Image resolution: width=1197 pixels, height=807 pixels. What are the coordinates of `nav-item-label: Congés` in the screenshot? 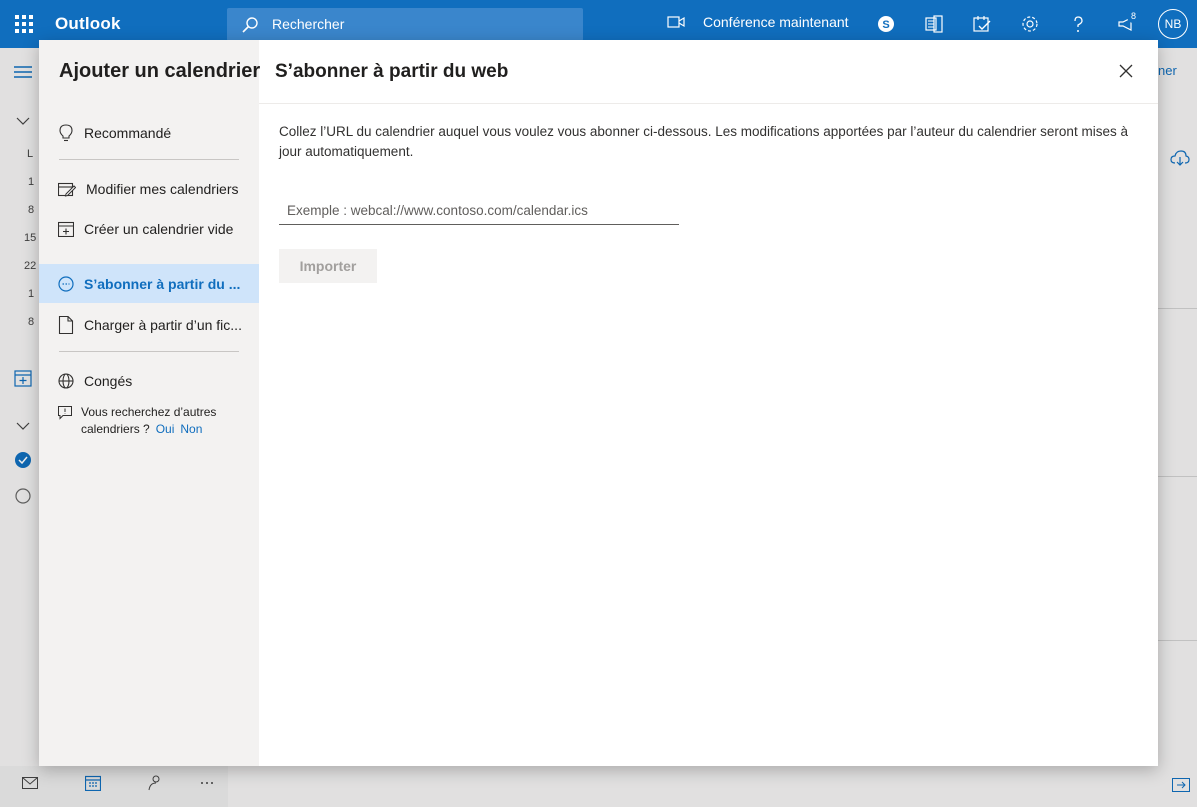 It's located at (108, 381).